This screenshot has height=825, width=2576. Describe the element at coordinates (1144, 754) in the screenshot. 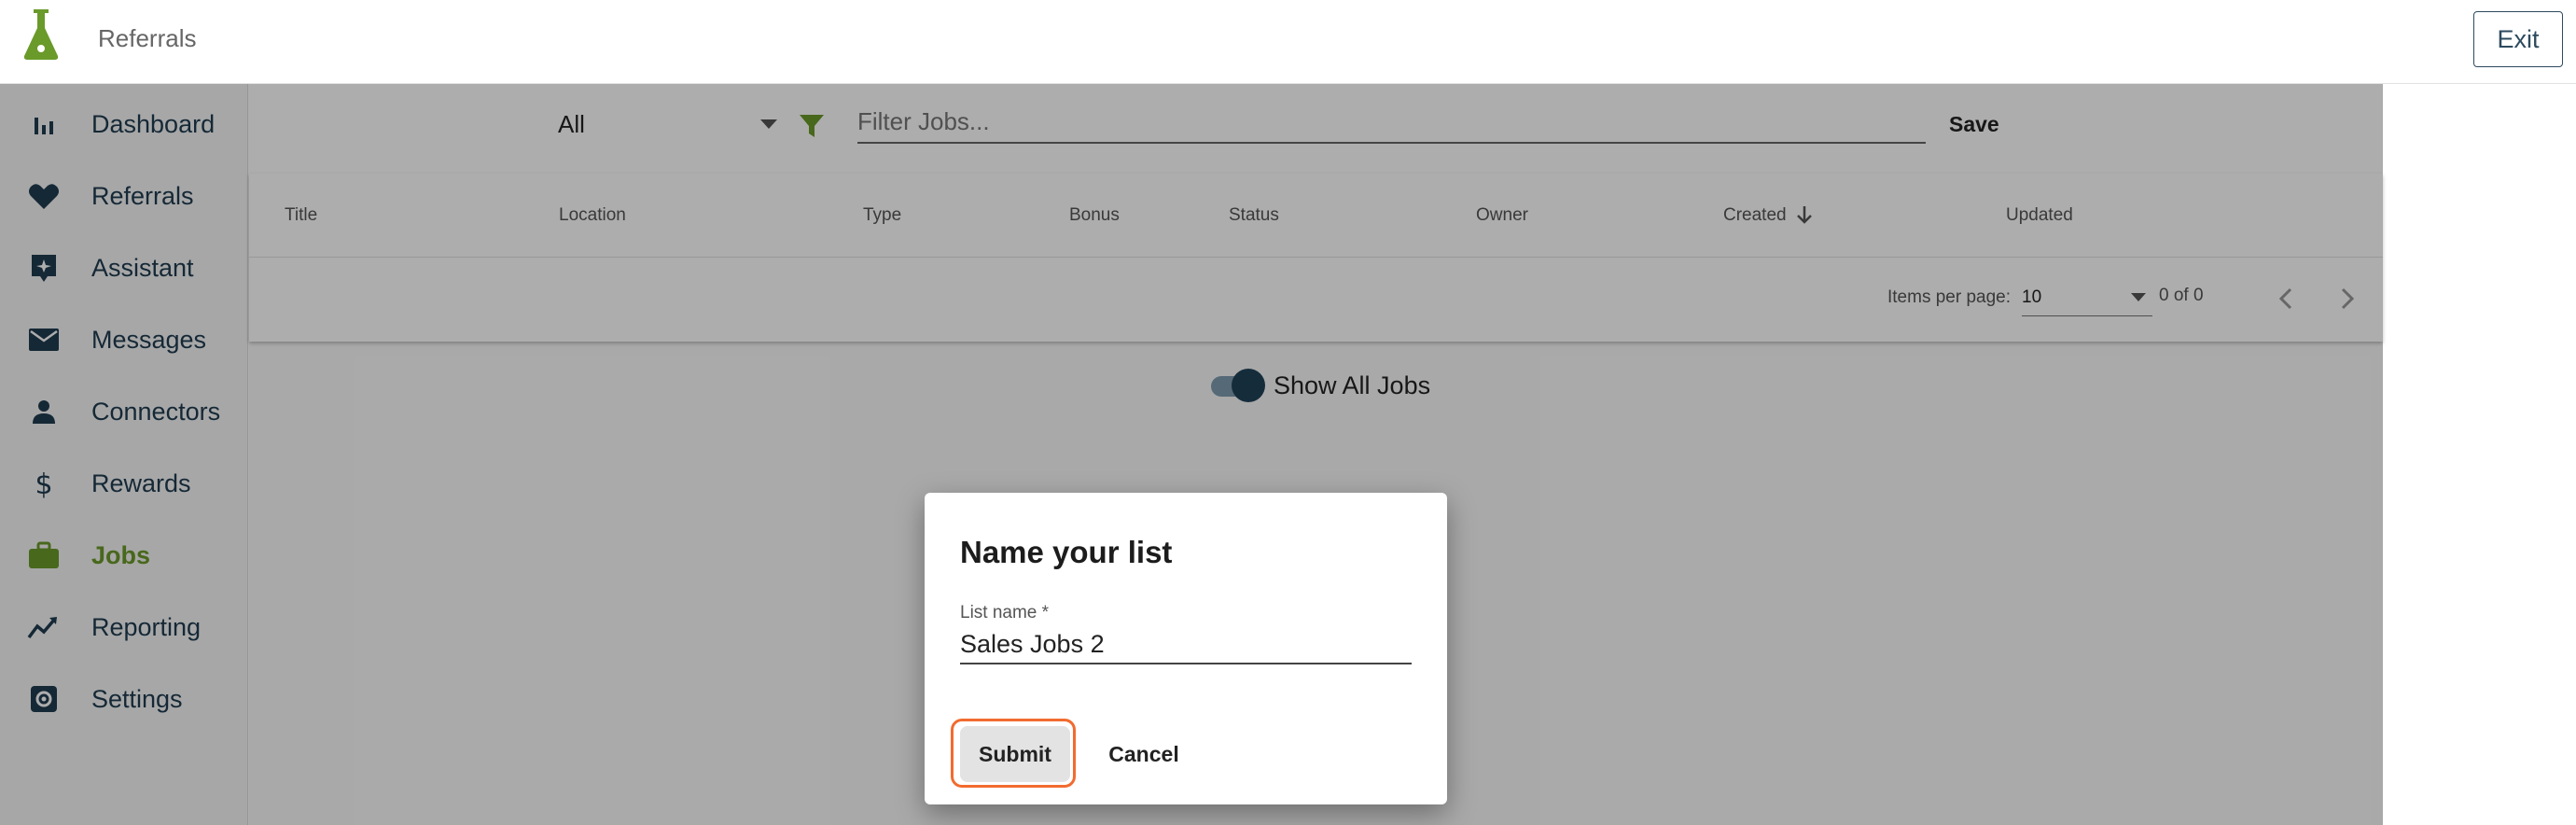

I see `cancel-button: Cancel` at that location.